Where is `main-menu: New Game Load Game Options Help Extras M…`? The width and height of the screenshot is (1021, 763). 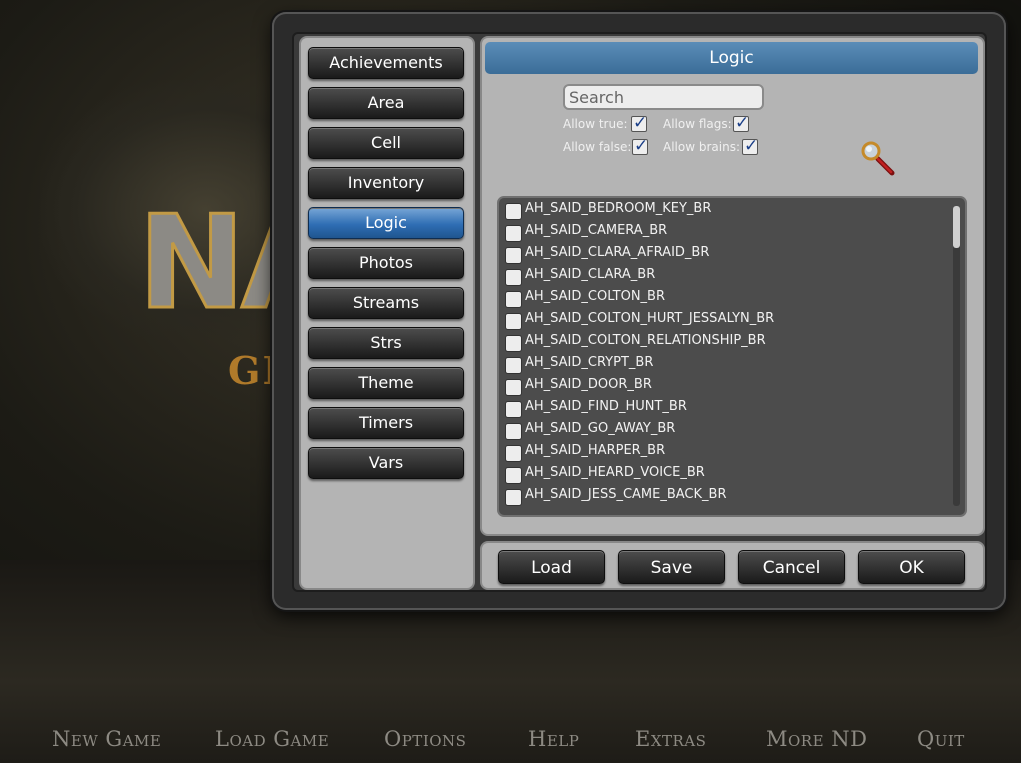 main-menu: New Game Load Game Options Help Extras M… is located at coordinates (510, 744).